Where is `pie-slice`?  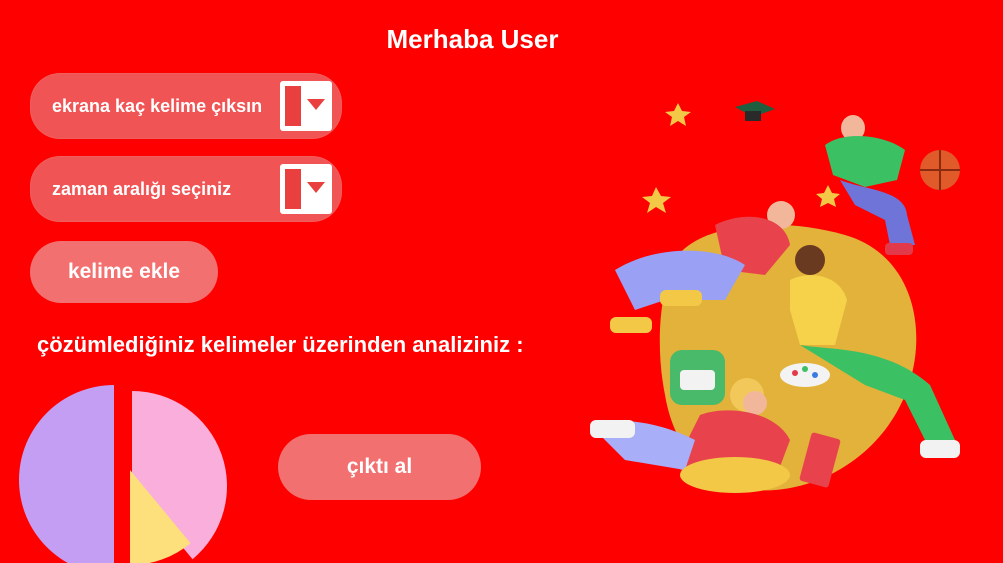
pie-slice is located at coordinates (66, 474).